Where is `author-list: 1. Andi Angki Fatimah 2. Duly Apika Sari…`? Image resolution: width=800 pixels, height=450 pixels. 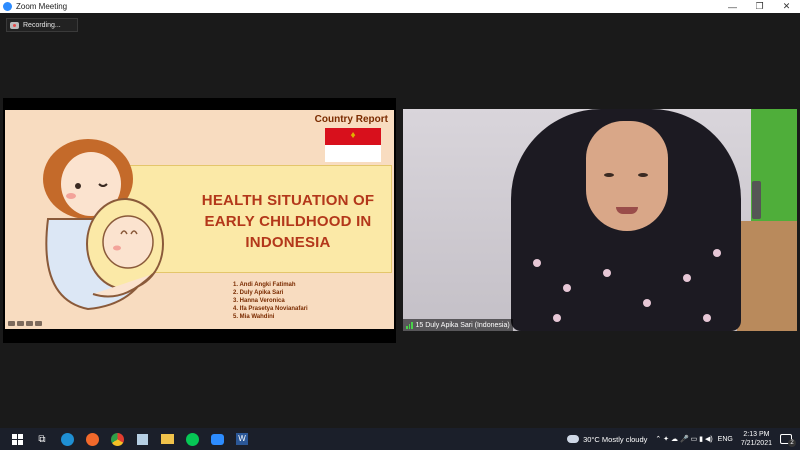
author-list: 1. Andi Angki Fatimah 2. Duly Apika Sari… is located at coordinates (270, 301).